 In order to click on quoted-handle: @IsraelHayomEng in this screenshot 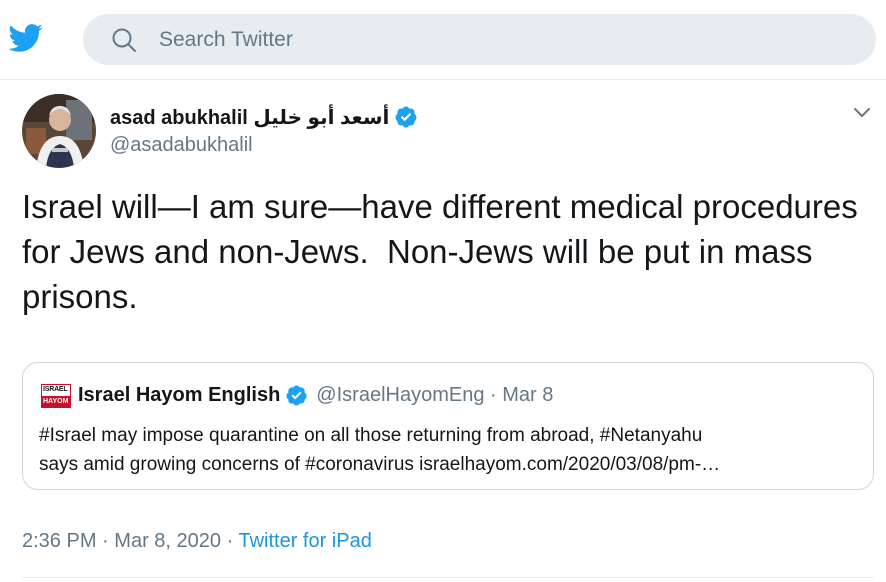, I will do `click(400, 394)`.